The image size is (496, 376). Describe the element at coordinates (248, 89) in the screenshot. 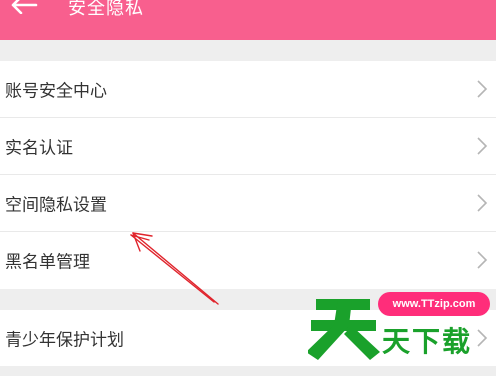

I see `settings-row-account-security: 账号安全中心` at that location.